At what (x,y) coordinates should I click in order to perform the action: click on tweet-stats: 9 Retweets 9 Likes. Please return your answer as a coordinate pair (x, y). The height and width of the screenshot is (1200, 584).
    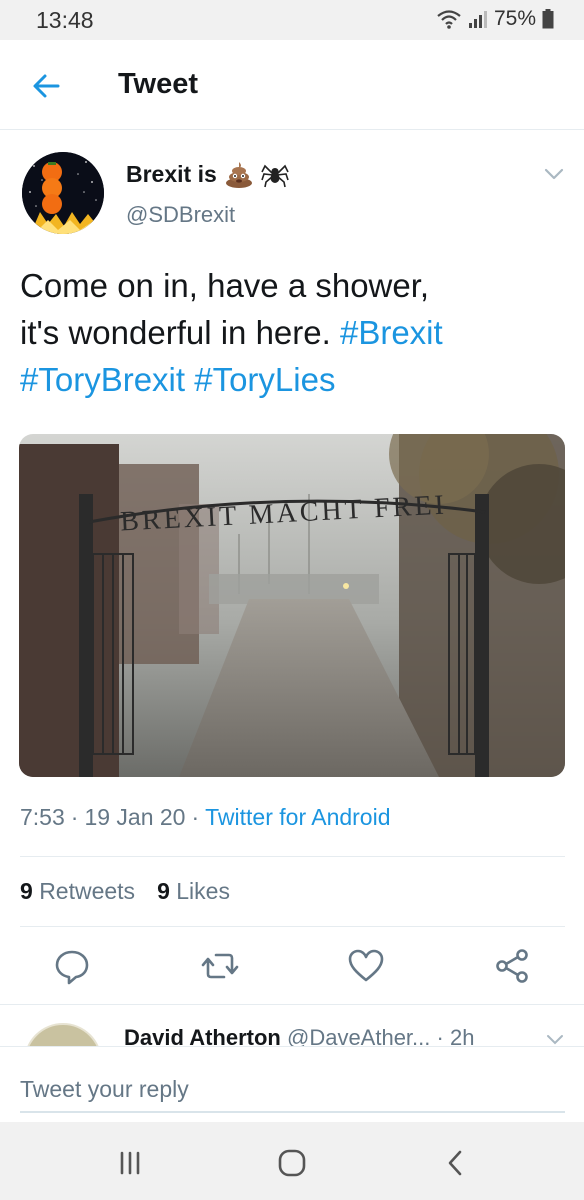
    Looking at the image, I should click on (125, 891).